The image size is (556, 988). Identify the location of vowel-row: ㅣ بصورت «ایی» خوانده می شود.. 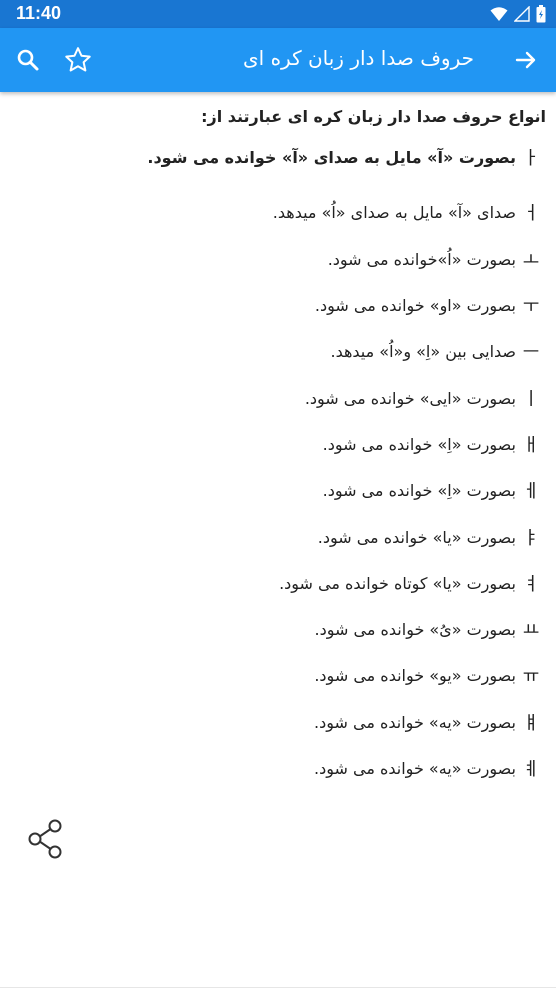
(278, 398).